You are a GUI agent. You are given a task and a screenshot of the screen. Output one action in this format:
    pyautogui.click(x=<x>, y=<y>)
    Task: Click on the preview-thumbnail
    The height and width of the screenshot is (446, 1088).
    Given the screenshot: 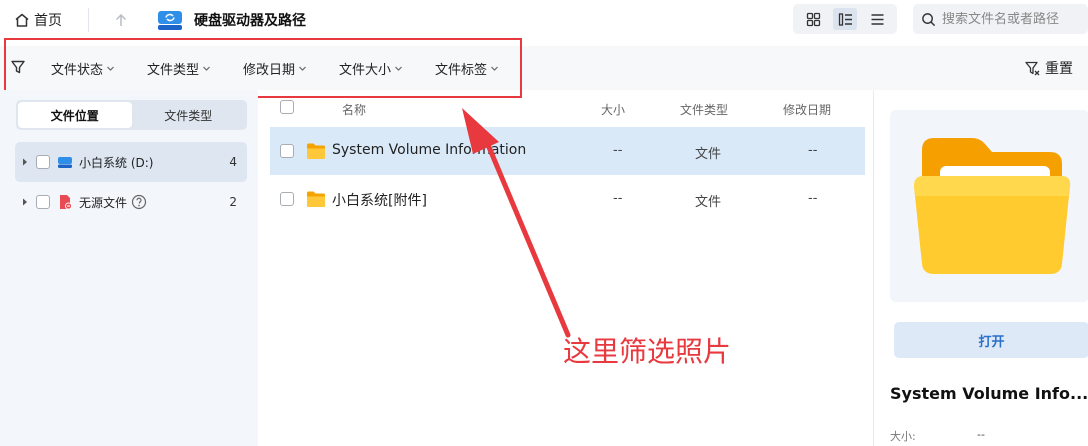 What is the action you would take?
    pyautogui.click(x=989, y=206)
    